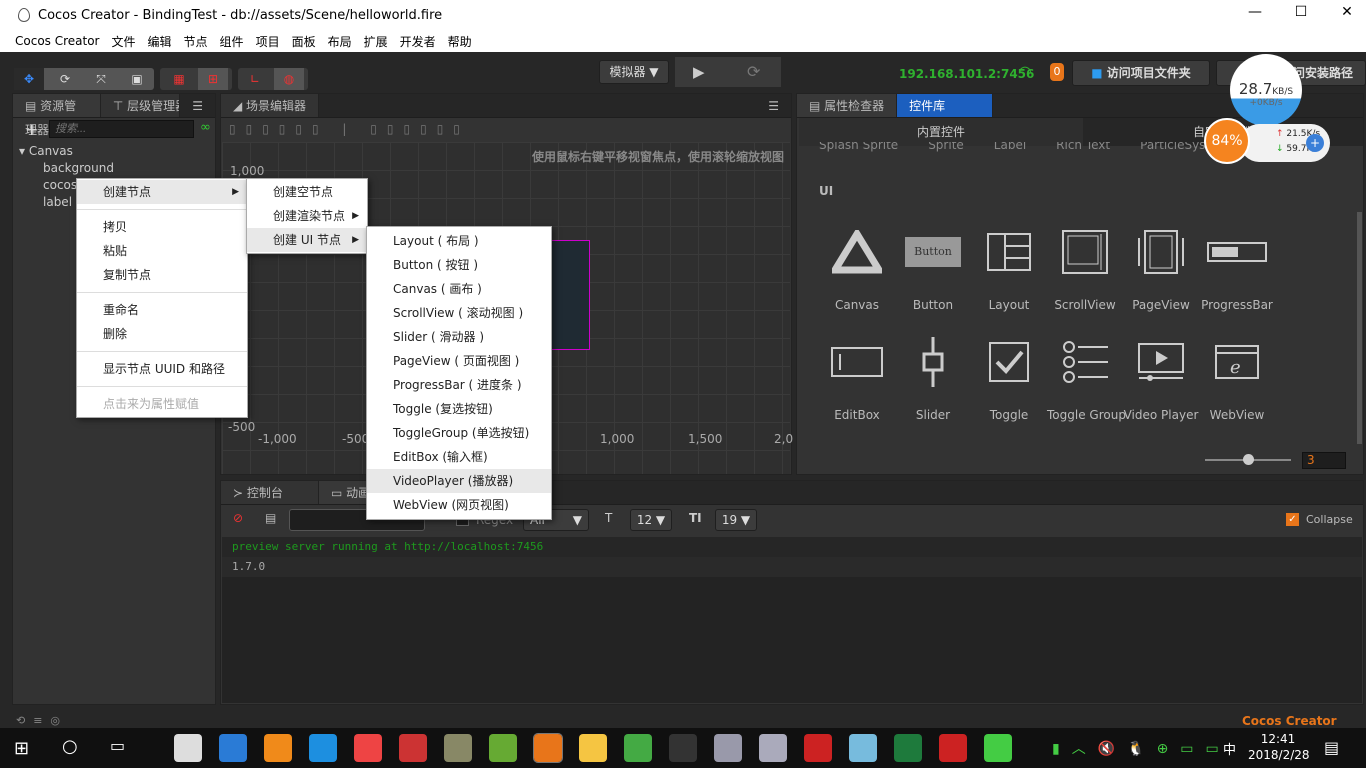 The image size is (1366, 768). I want to click on rotate-tool-icon: ⟳, so click(65, 79).